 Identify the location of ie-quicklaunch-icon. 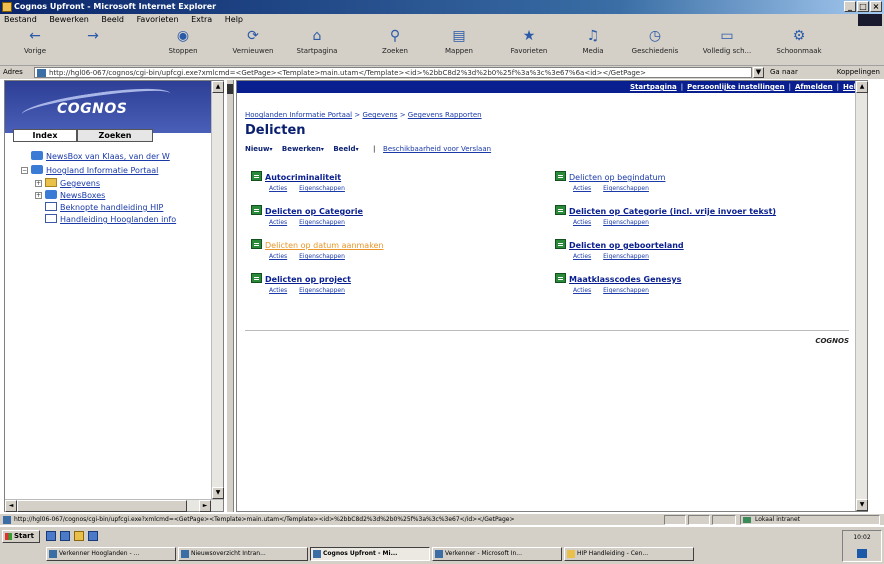
(51, 536).